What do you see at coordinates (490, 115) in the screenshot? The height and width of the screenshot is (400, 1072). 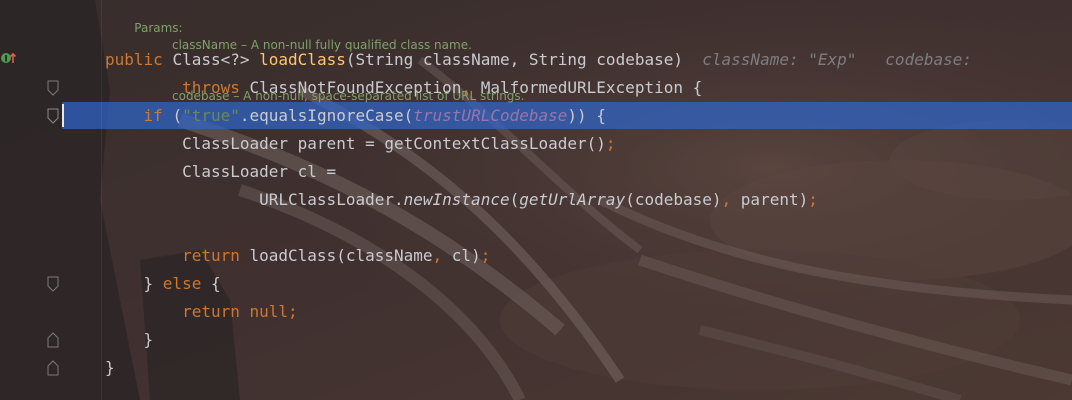 I see `field-reference: trustURLCodebase` at bounding box center [490, 115].